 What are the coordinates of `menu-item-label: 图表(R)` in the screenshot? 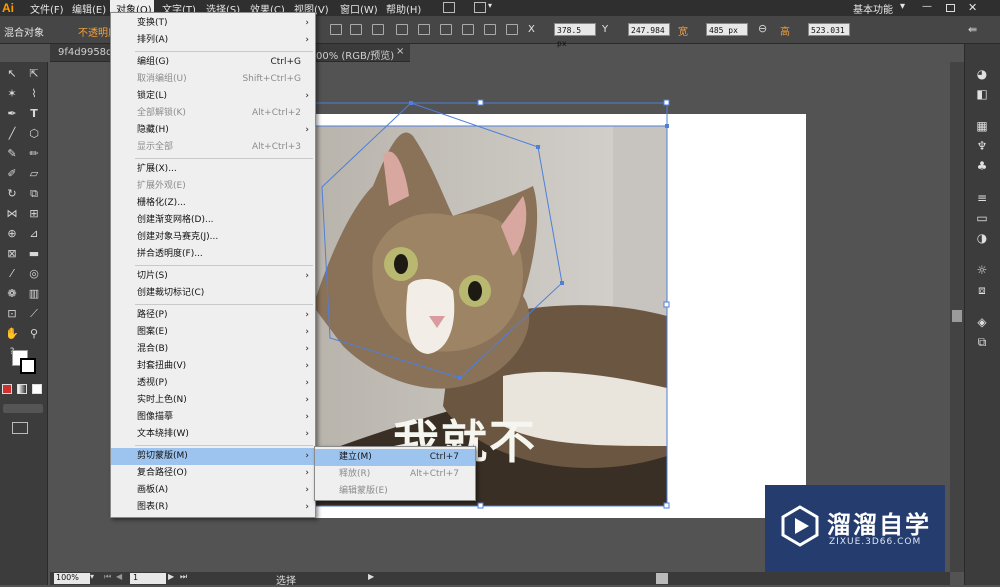 It's located at (153, 507).